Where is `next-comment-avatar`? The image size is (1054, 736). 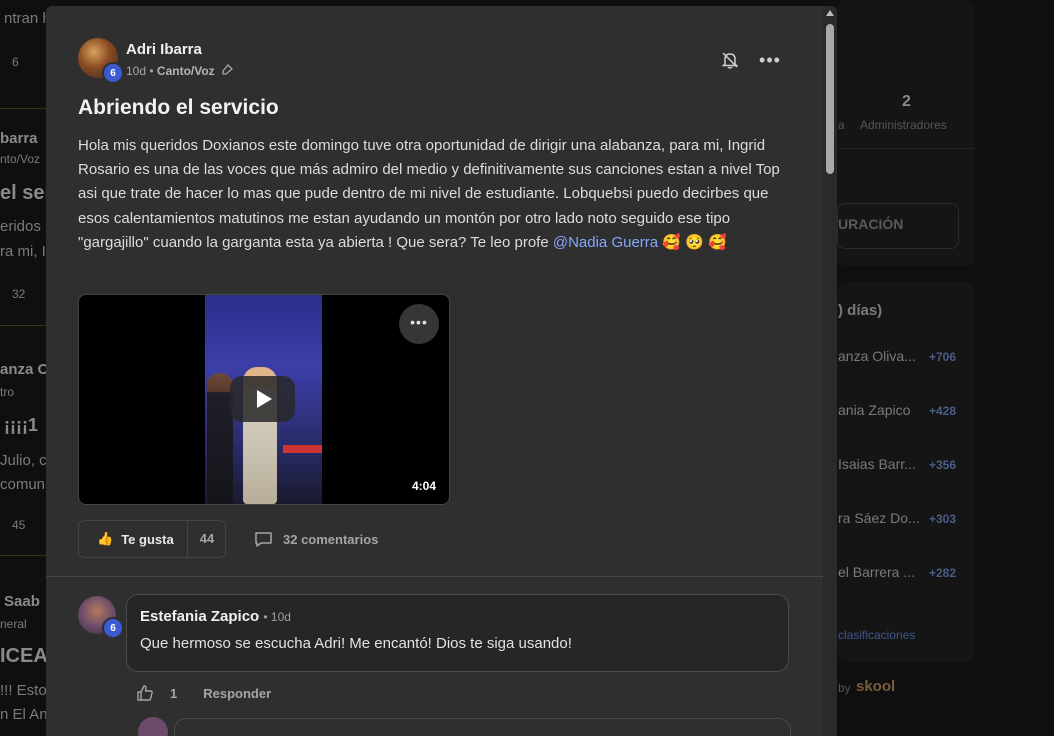 next-comment-avatar is located at coordinates (153, 726).